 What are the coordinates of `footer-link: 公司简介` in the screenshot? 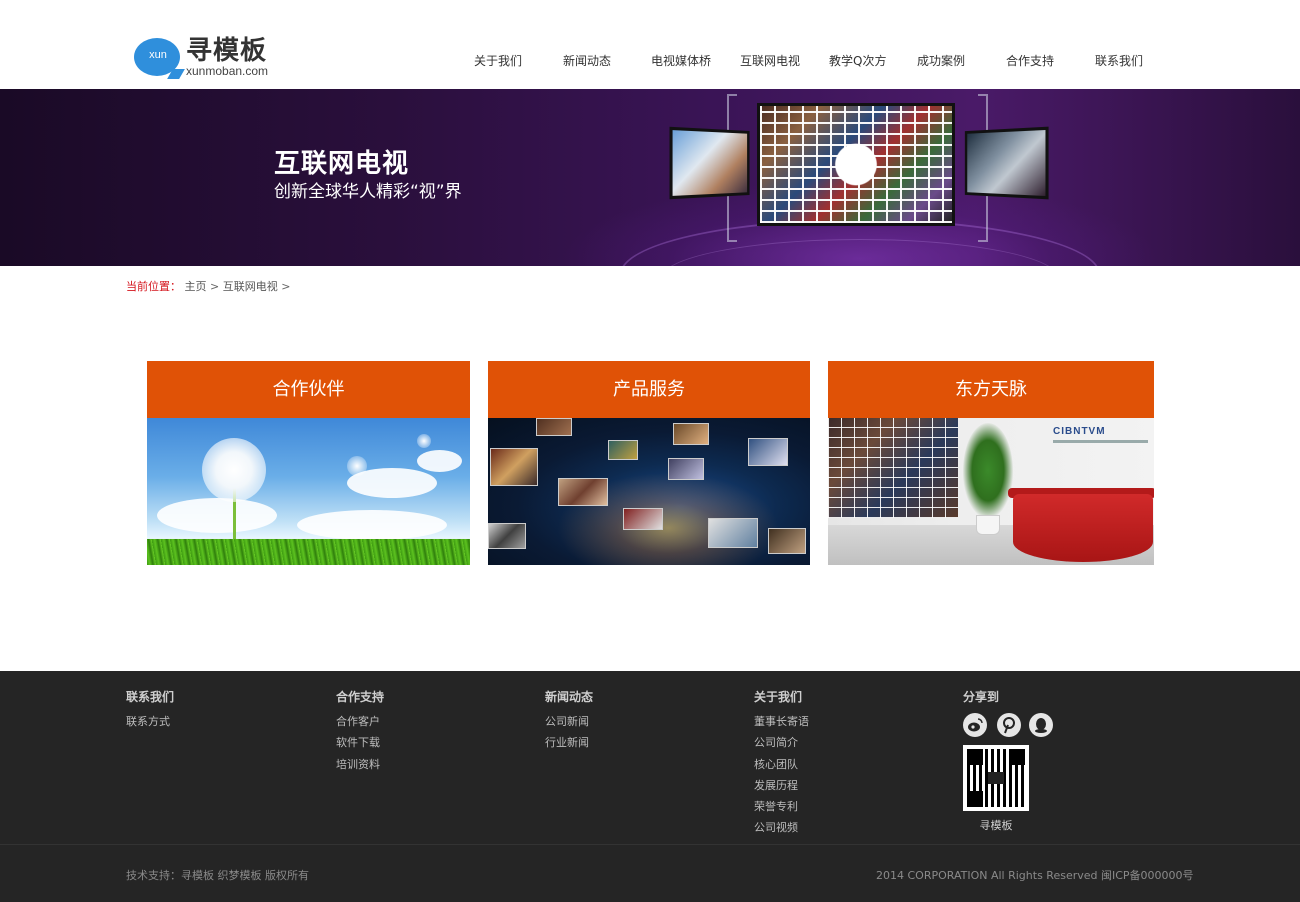 It's located at (781, 746).